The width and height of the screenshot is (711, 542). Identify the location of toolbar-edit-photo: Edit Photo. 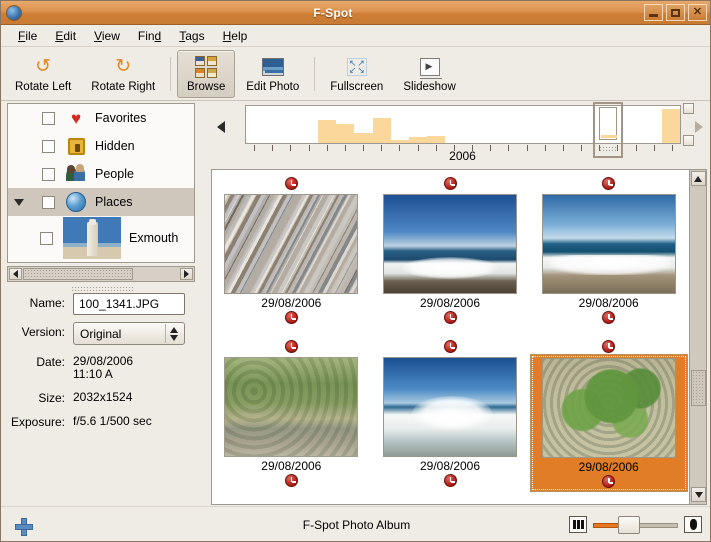
(272, 74).